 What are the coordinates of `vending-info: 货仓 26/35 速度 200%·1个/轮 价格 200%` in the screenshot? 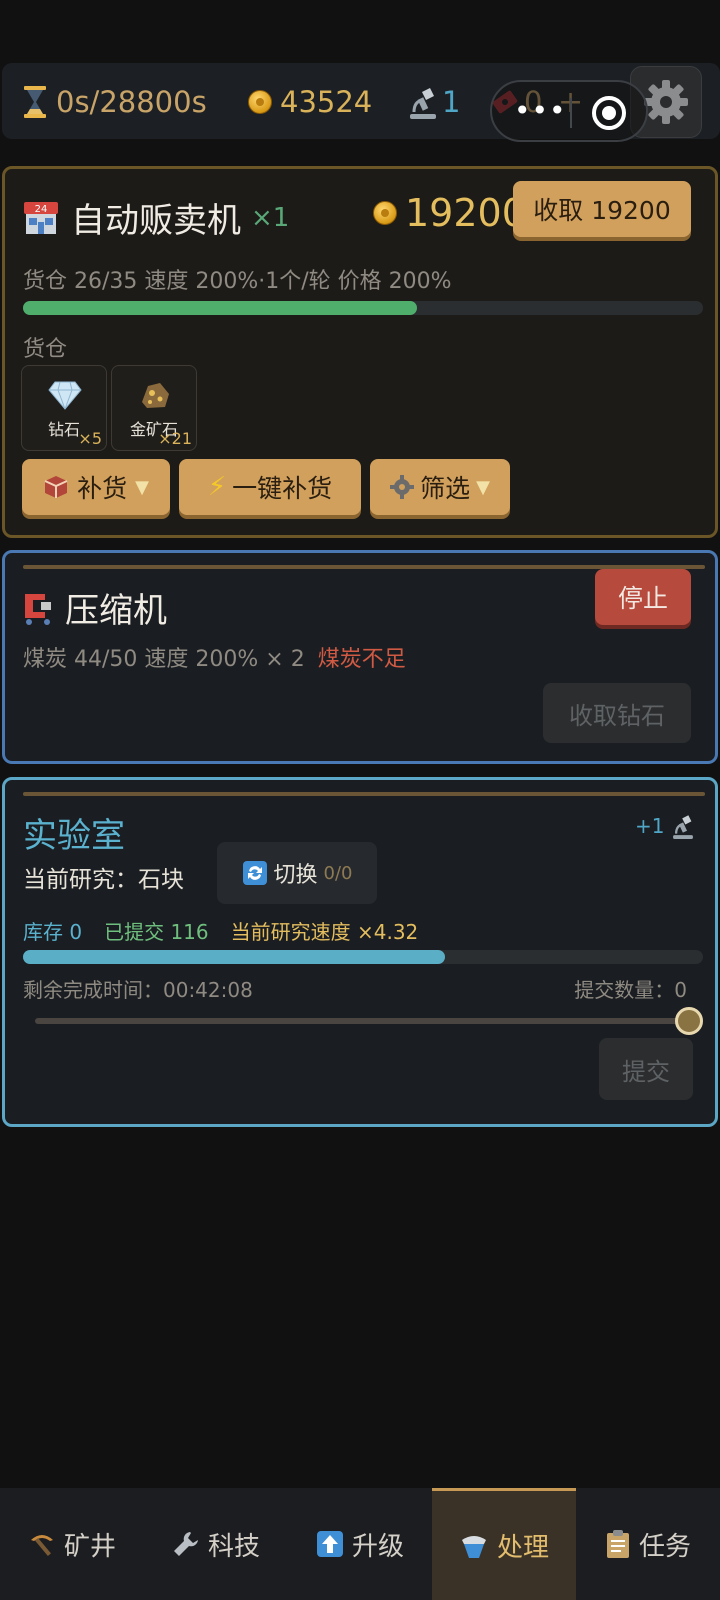 It's located at (237, 281).